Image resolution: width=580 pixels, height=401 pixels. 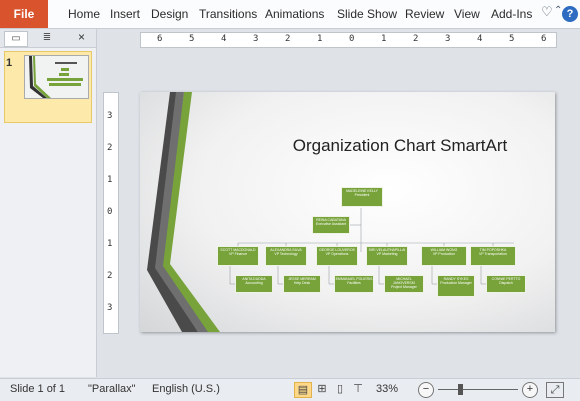 I want to click on tab-animations: Animations, so click(x=294, y=14).